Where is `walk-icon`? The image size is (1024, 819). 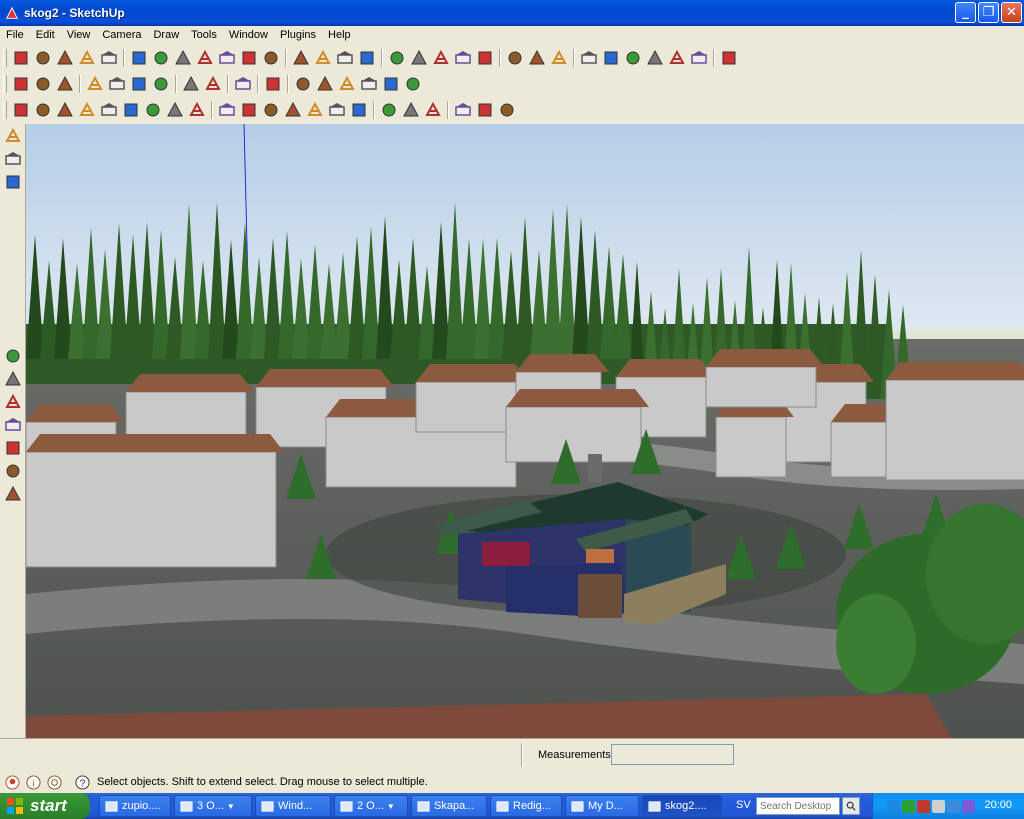 walk-icon is located at coordinates (13, 159).